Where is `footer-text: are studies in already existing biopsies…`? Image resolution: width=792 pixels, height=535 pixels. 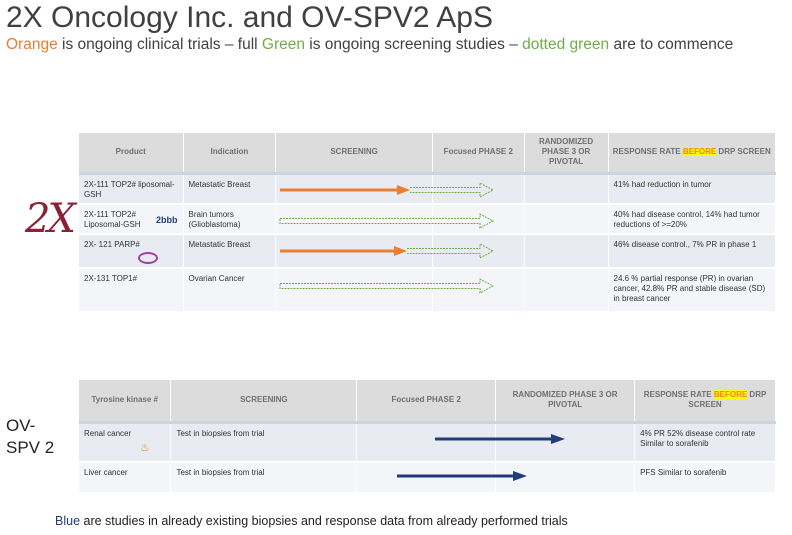 footer-text: are studies in already existing biopsies… is located at coordinates (324, 521).